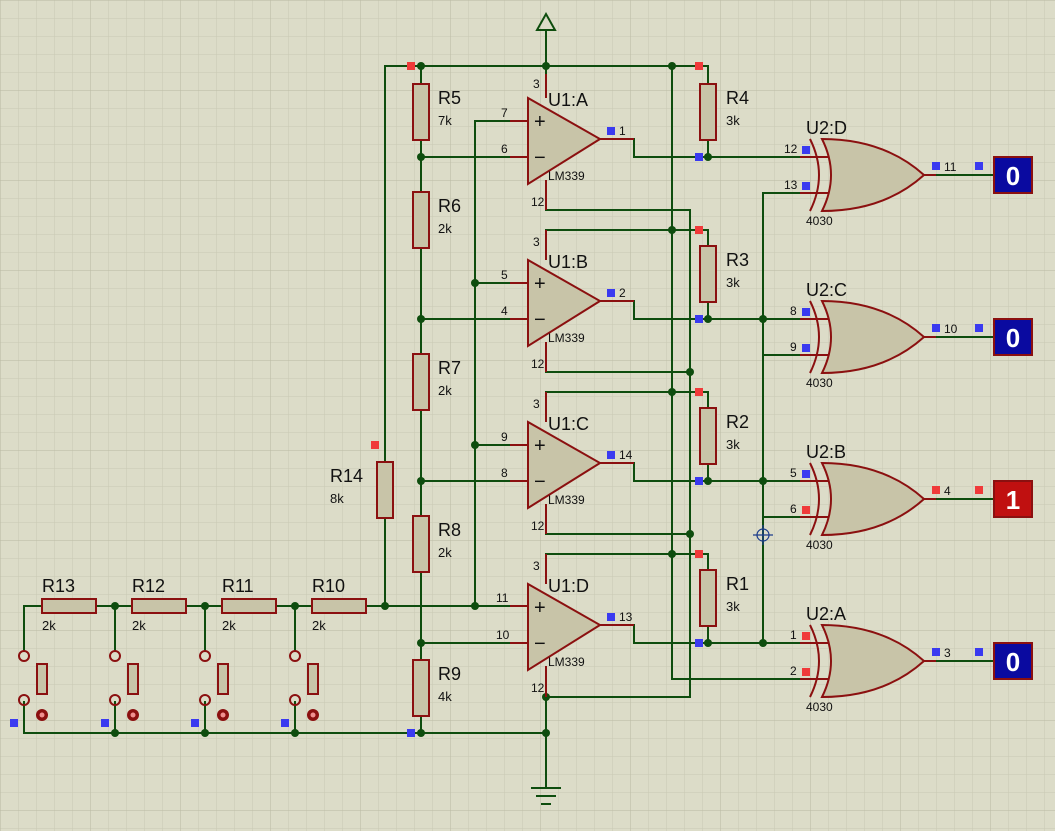 The image size is (1055, 831). What do you see at coordinates (826, 452) in the screenshot?
I see `gate-ref: U2:B` at bounding box center [826, 452].